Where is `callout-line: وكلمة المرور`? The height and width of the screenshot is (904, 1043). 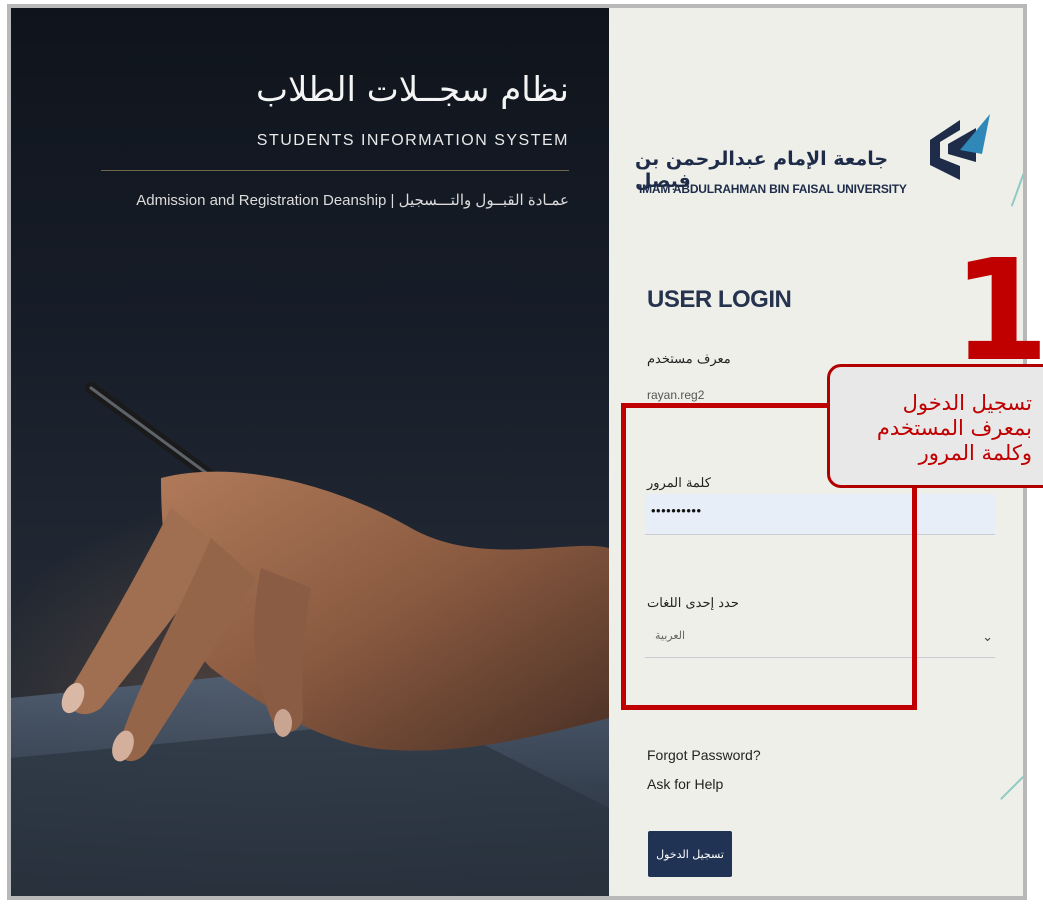
callout-line: وكلمة المرور is located at coordinates (975, 453).